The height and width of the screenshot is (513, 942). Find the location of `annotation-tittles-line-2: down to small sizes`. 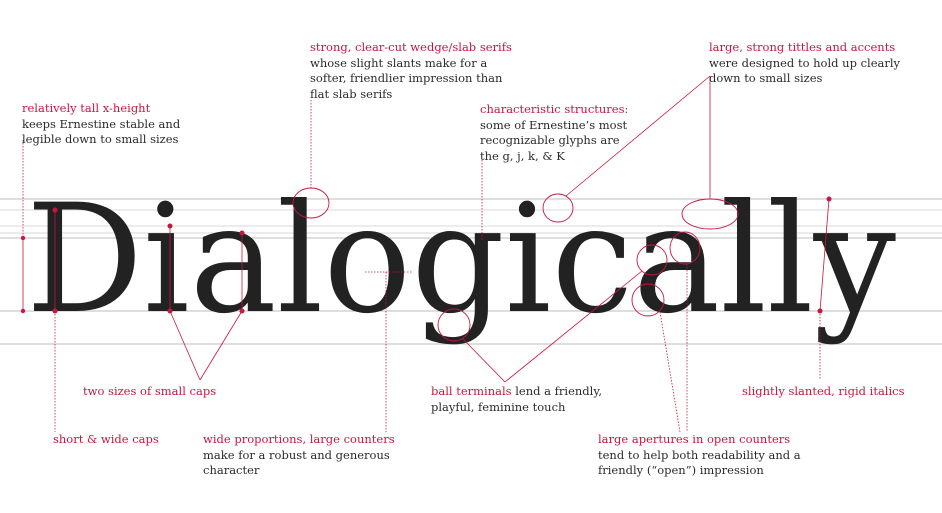

annotation-tittles-line-2: down to small sizes is located at coordinates (766, 78).